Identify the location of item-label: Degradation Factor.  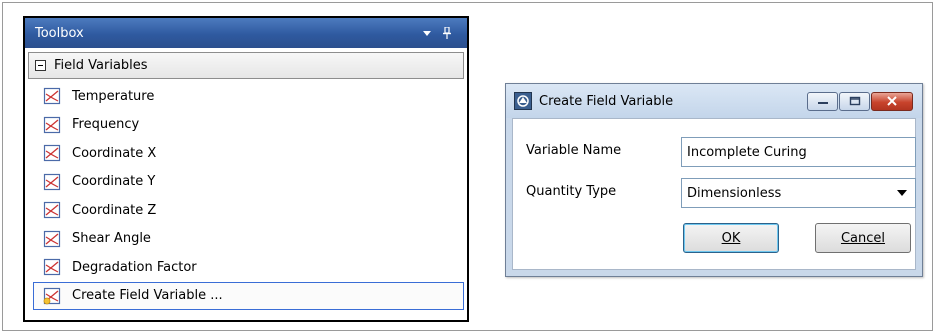
(134, 267).